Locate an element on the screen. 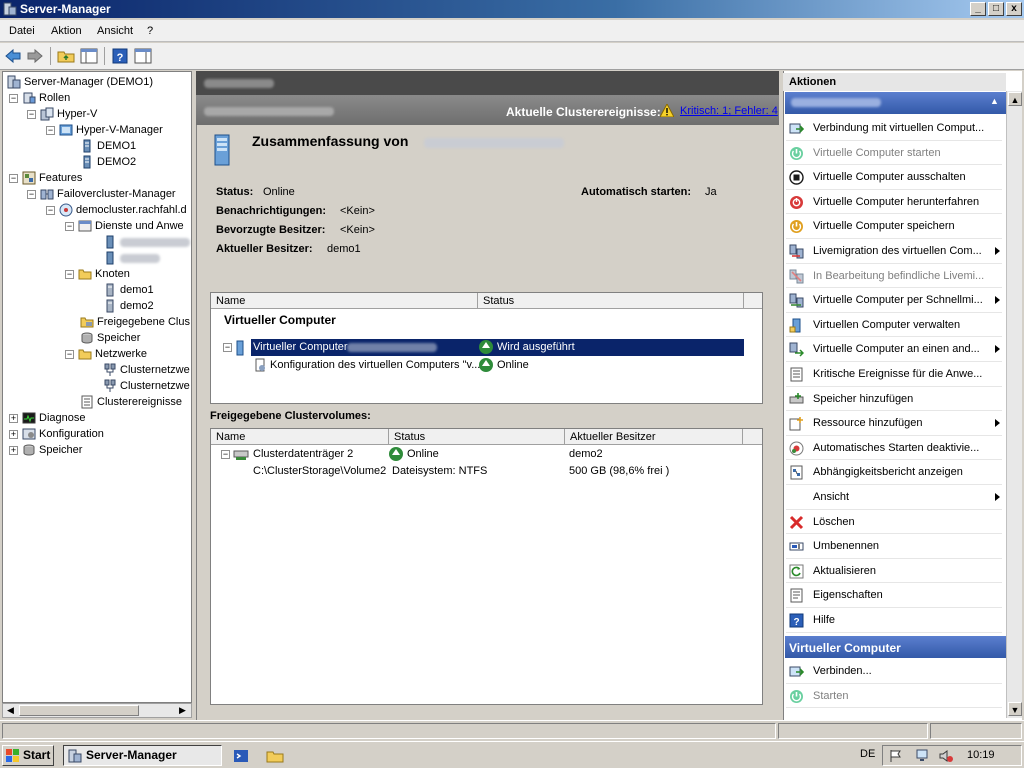 The image size is (1024, 768). tree-item-speicher: + Speicher is located at coordinates (45, 450).